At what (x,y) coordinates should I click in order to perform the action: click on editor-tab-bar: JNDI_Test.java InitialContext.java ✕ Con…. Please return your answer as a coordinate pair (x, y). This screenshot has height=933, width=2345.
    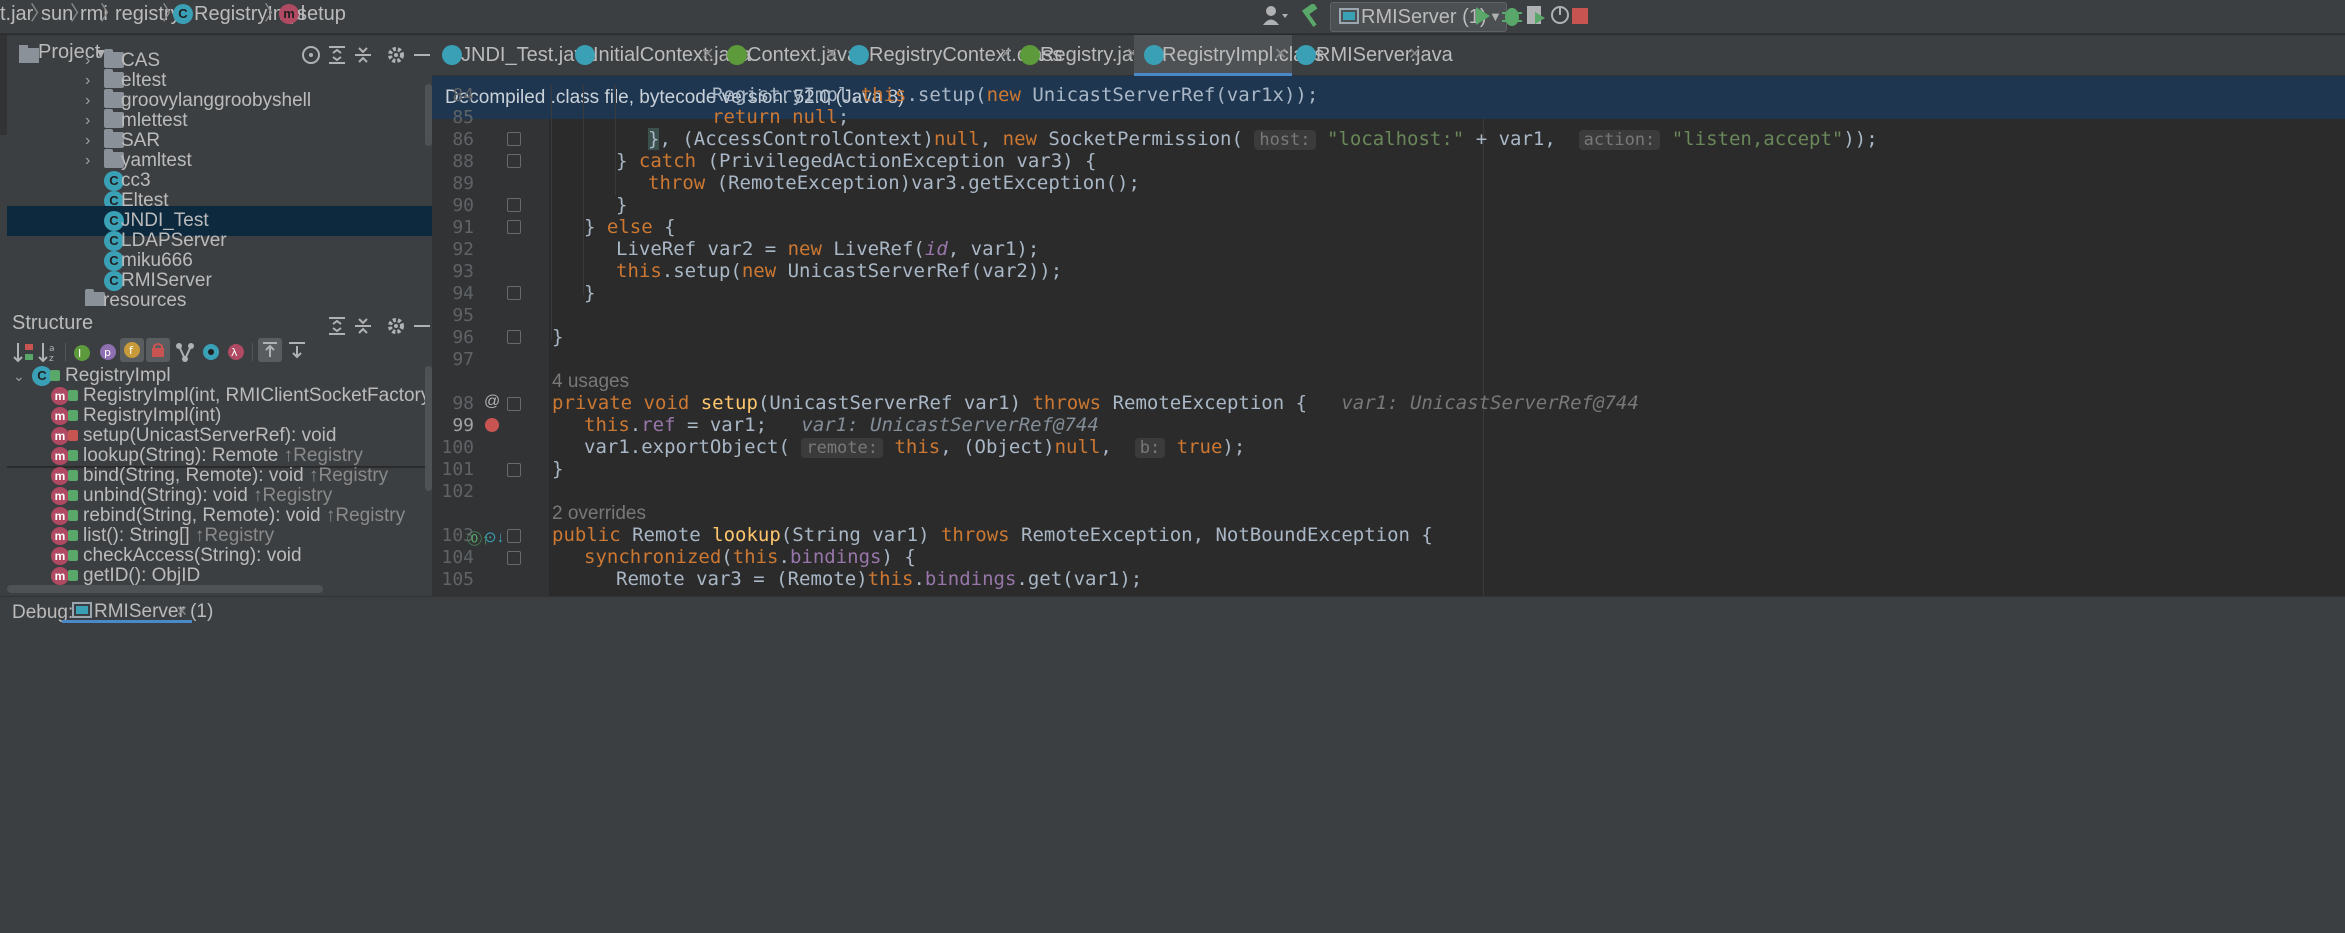
    Looking at the image, I should click on (1388, 55).